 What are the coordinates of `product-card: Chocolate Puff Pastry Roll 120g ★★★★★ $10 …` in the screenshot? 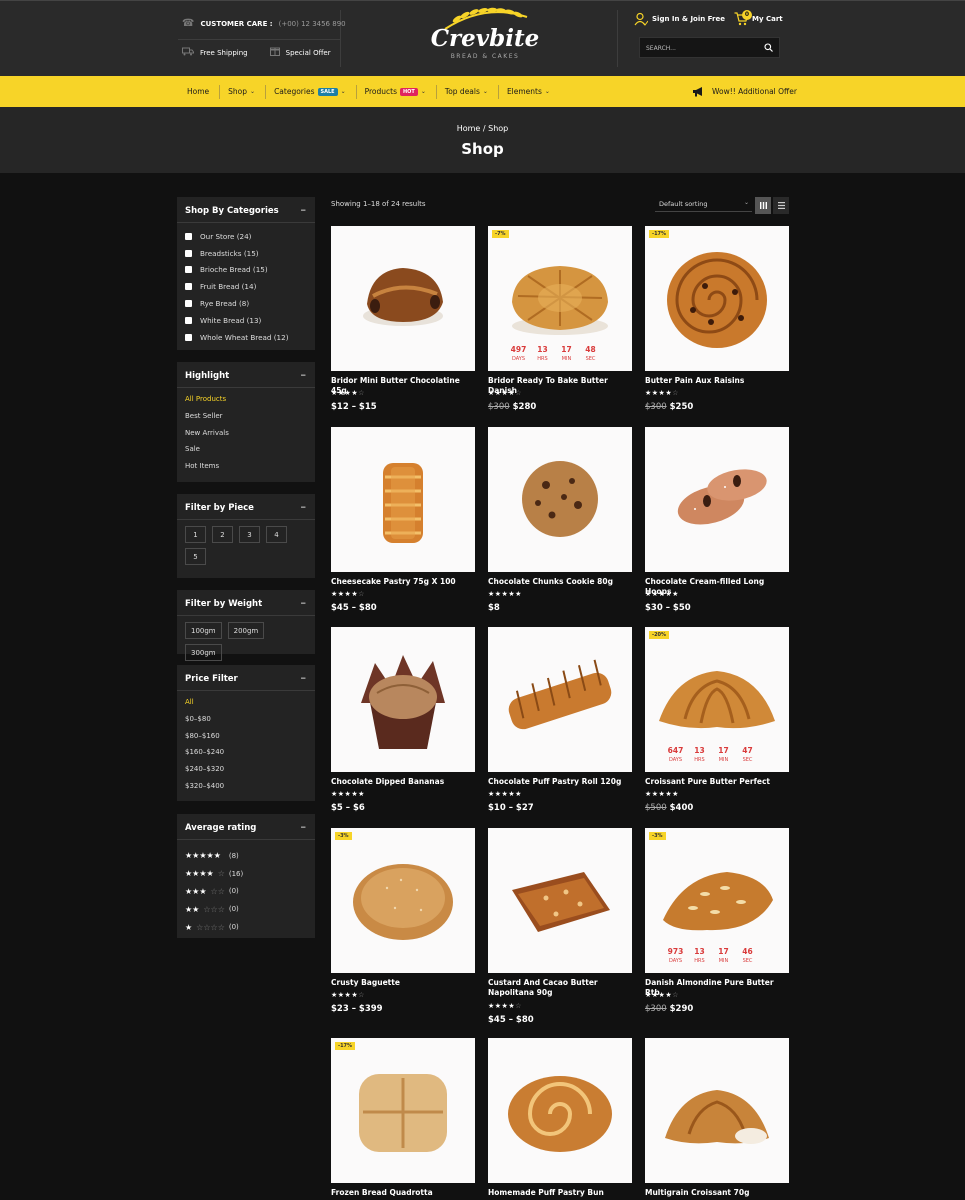 It's located at (560, 720).